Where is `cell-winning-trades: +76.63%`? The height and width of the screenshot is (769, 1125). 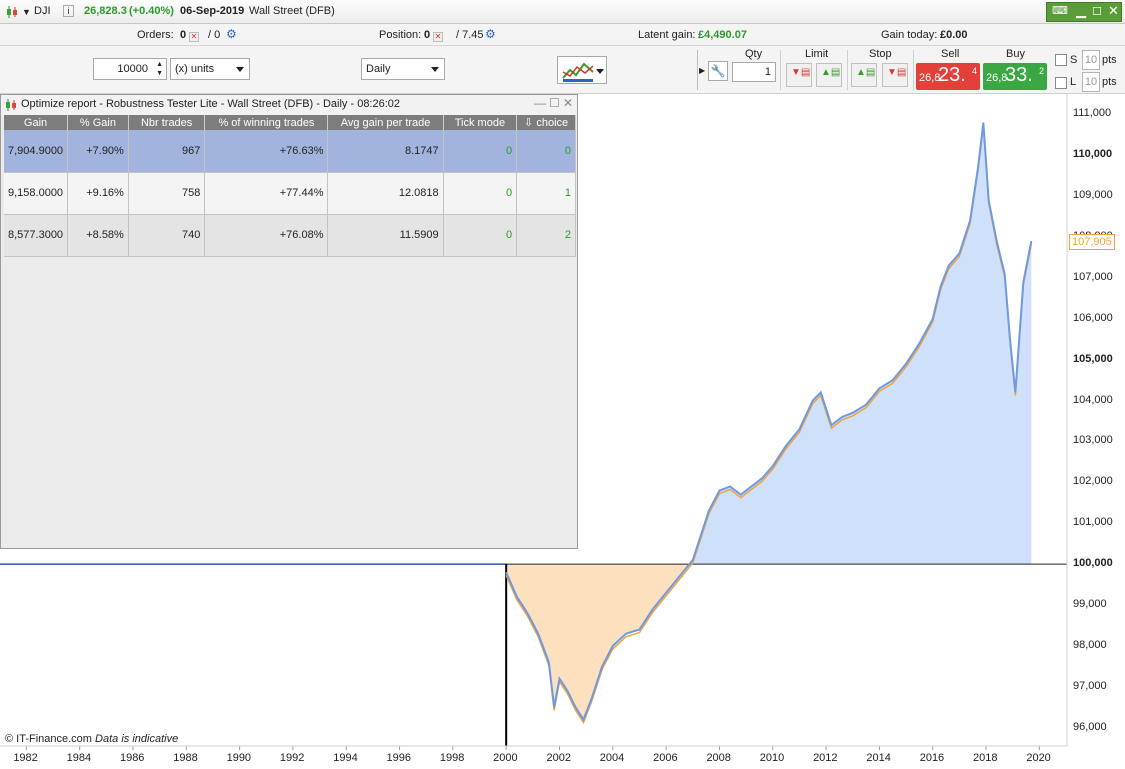 cell-winning-trades: +76.63% is located at coordinates (266, 151).